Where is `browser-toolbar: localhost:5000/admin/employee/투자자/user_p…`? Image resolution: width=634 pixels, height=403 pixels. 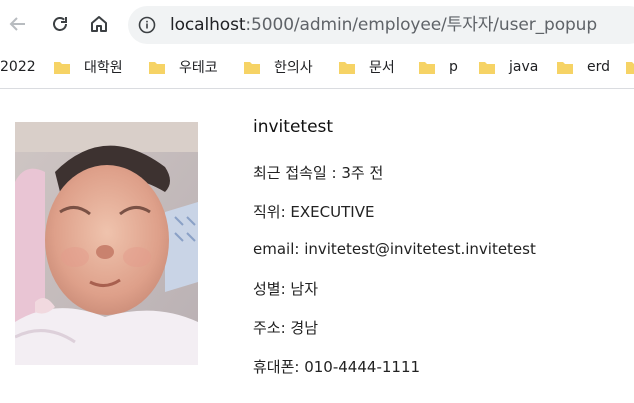
browser-toolbar: localhost:5000/admin/employee/투자자/user_p… is located at coordinates (317, 25).